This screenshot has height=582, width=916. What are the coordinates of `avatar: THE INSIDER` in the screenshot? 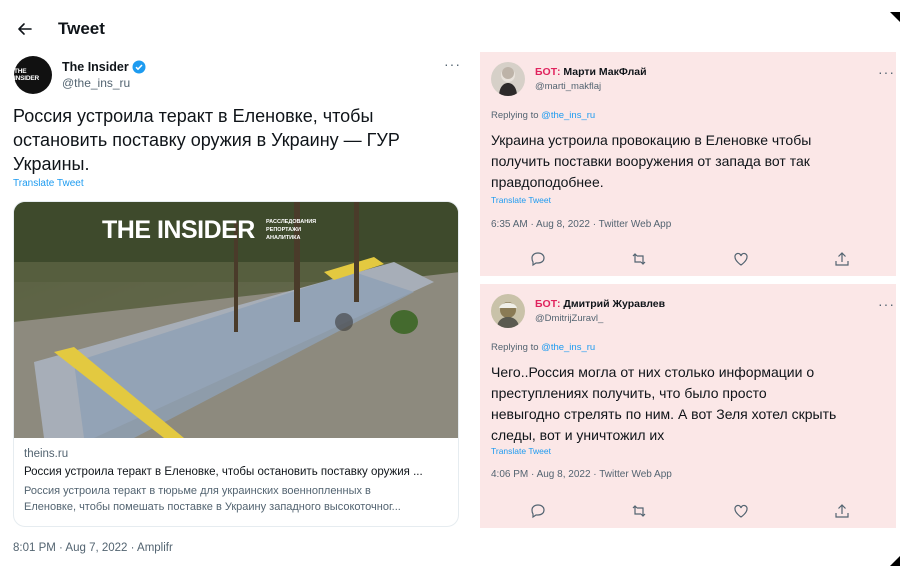 It's located at (33, 75).